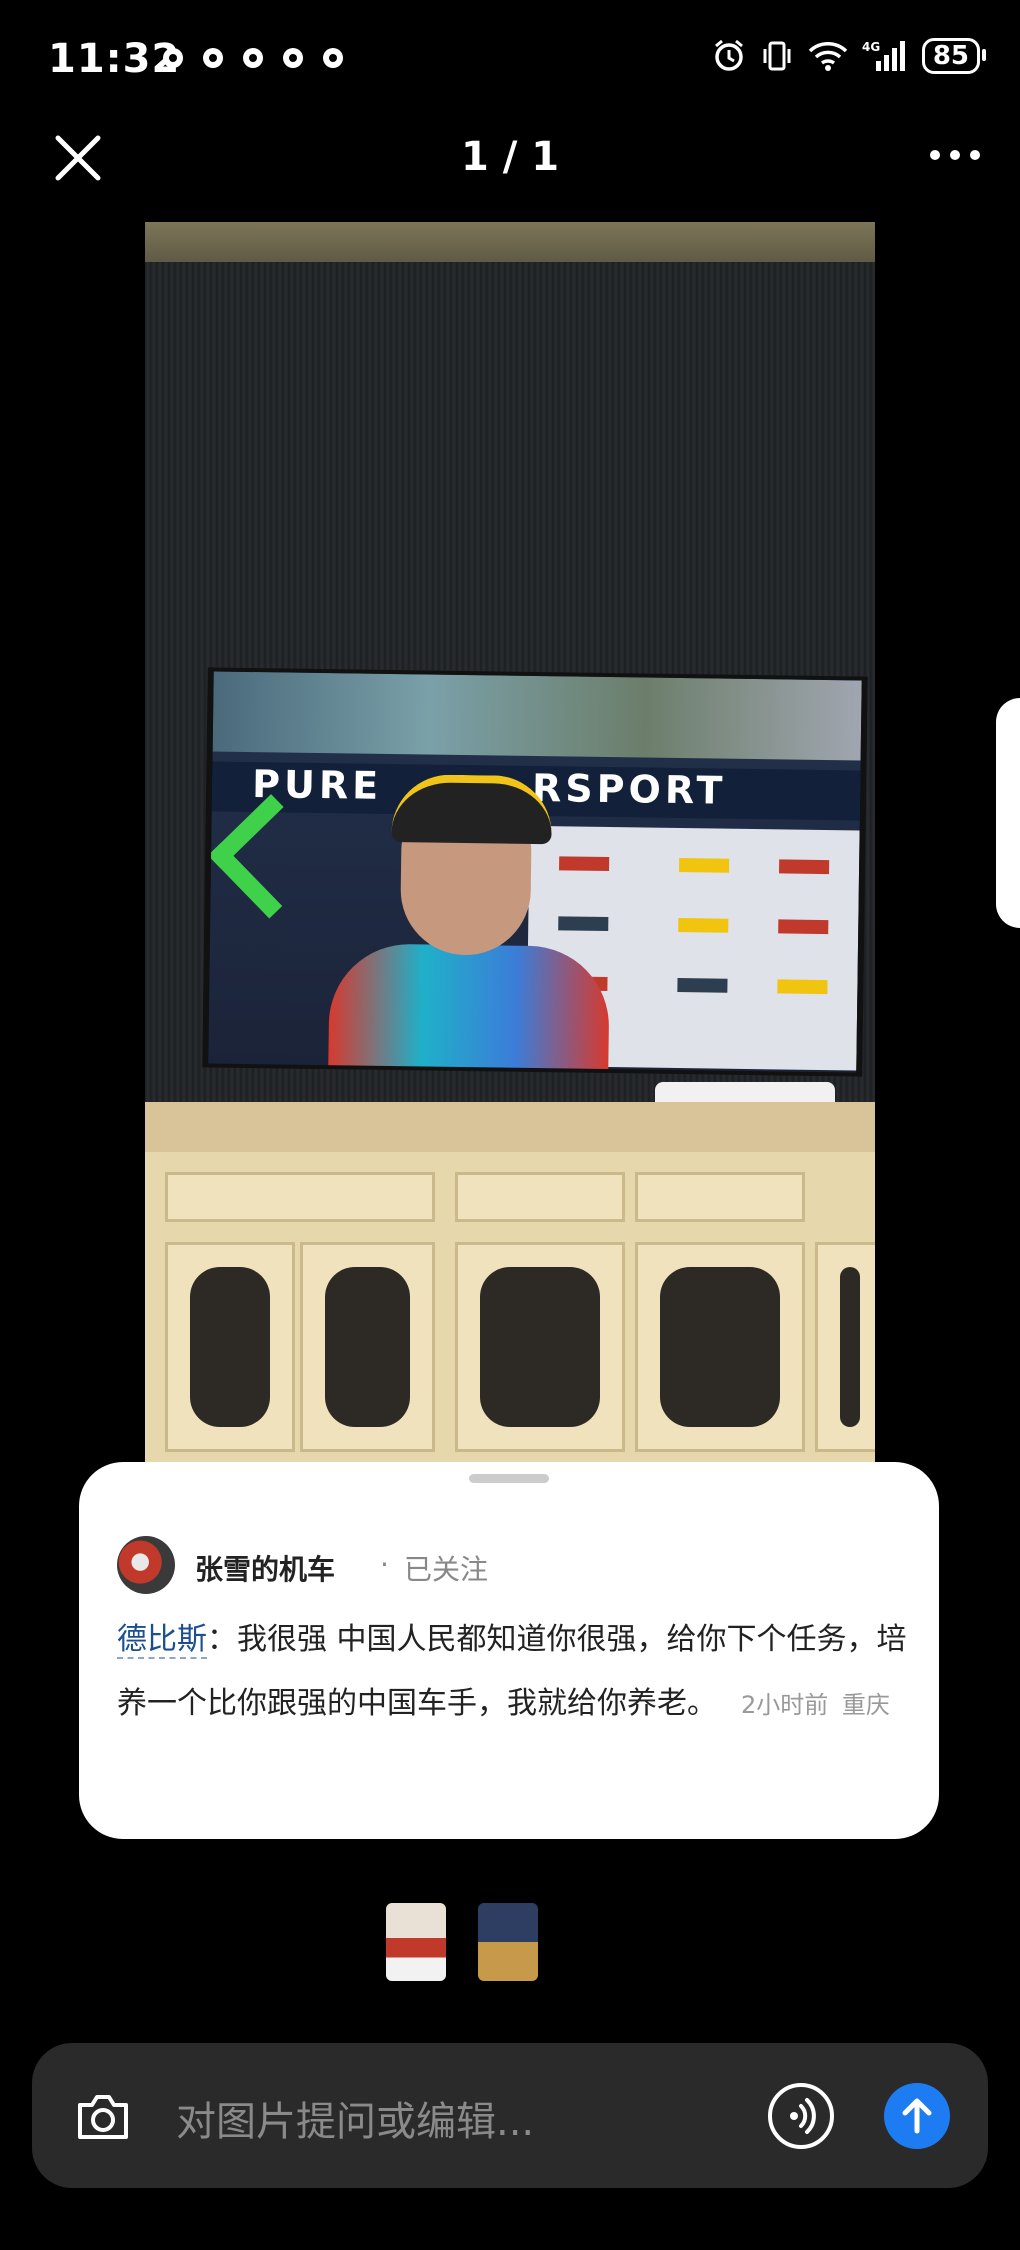 Image resolution: width=1020 pixels, height=2250 pixels. What do you see at coordinates (162, 1640) in the screenshot?
I see `mention-link: 德比斯` at bounding box center [162, 1640].